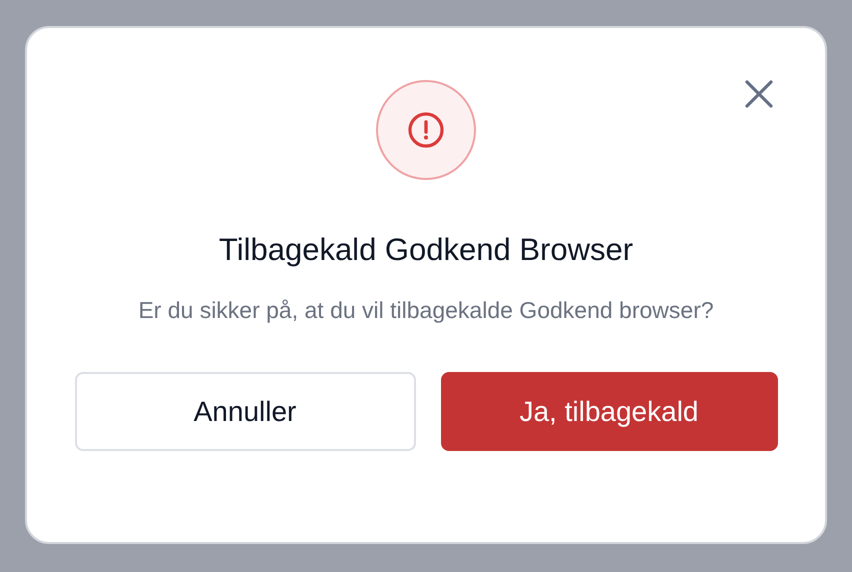  Describe the element at coordinates (609, 411) in the screenshot. I see `confirm-button: Ja, tilbagekald` at that location.